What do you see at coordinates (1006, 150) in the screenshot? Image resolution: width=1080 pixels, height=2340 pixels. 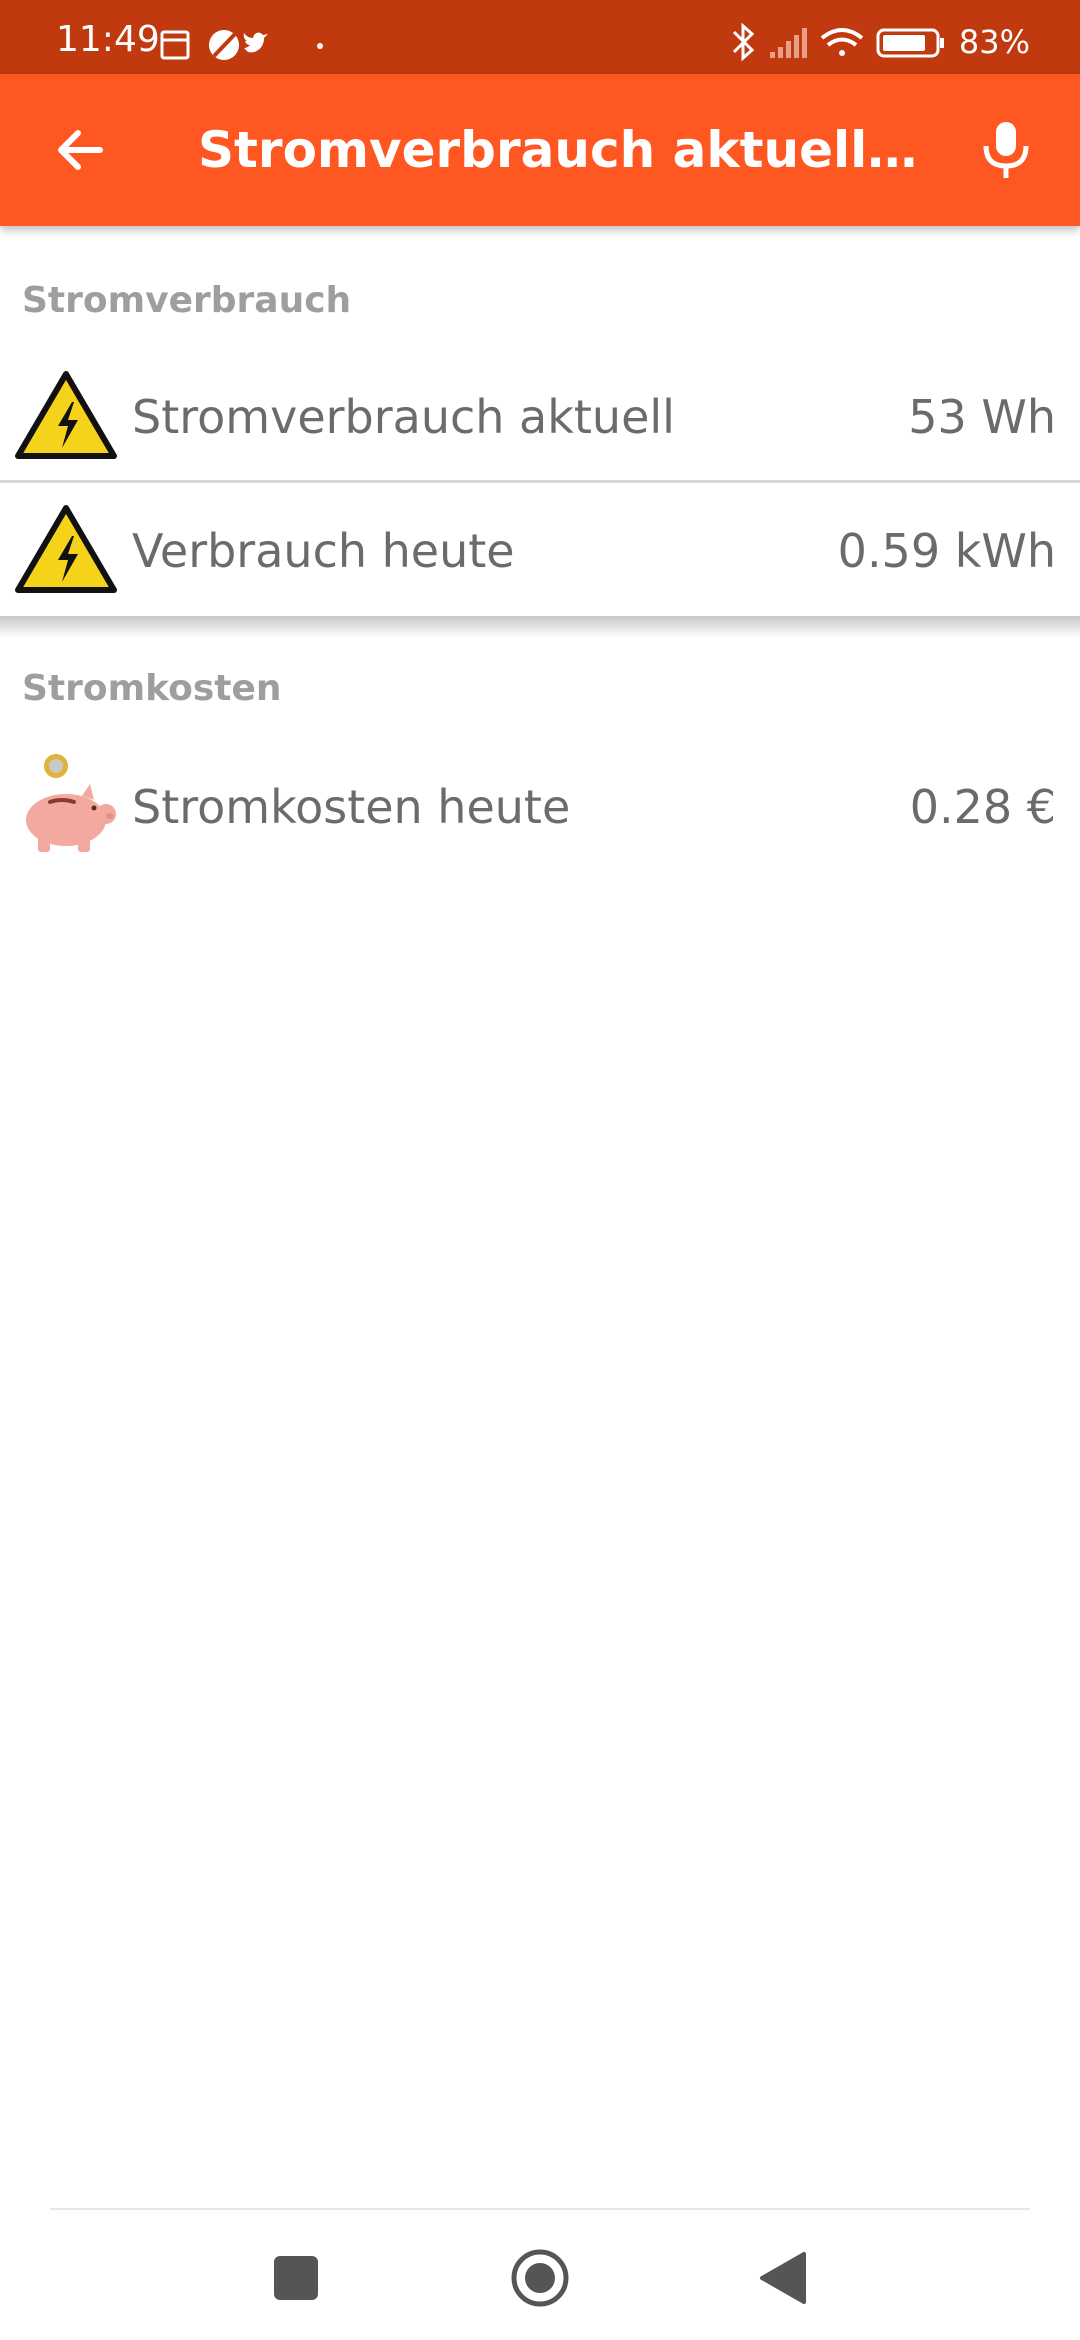 I see `microphone-icon` at bounding box center [1006, 150].